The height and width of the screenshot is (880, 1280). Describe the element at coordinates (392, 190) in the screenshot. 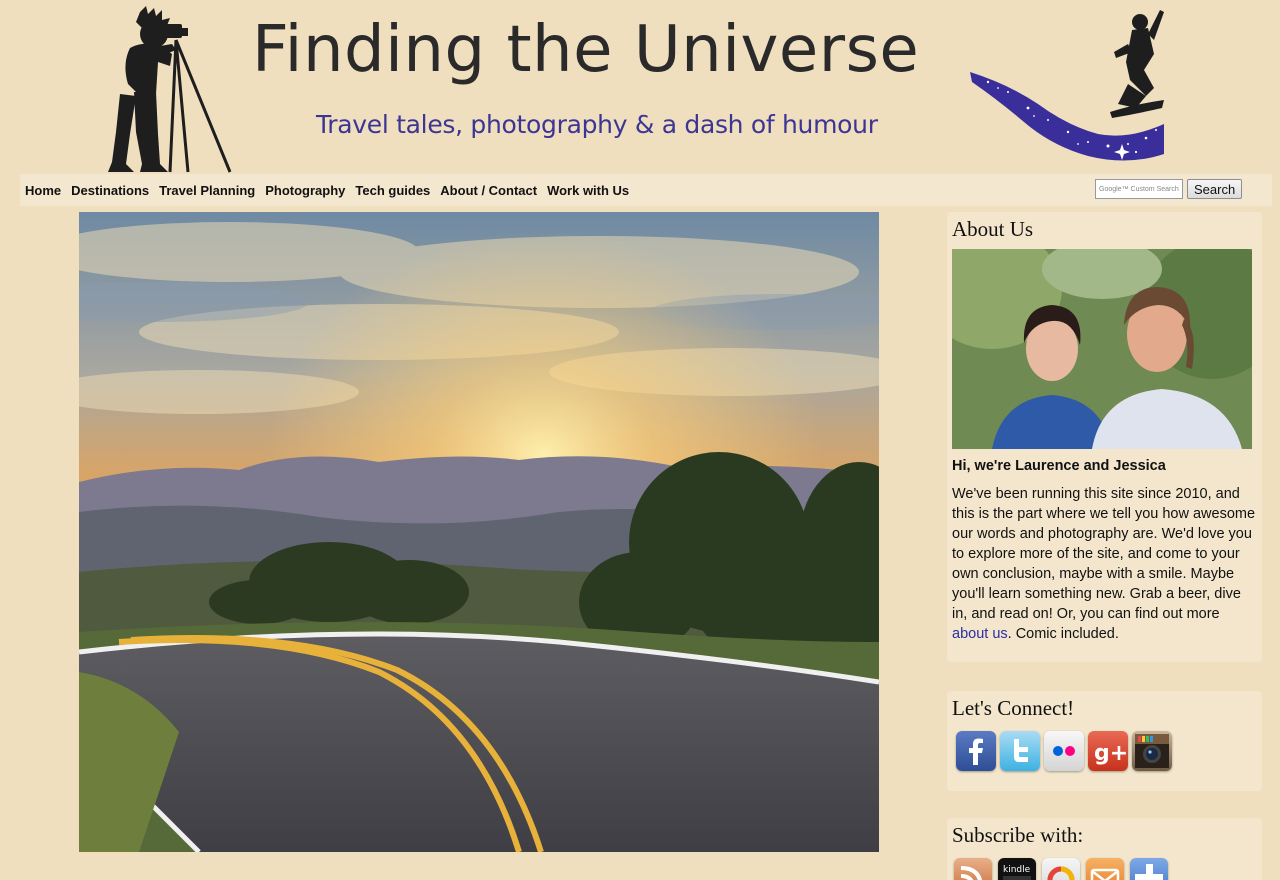

I see `nav-item-tech-guides: Tech guides` at that location.